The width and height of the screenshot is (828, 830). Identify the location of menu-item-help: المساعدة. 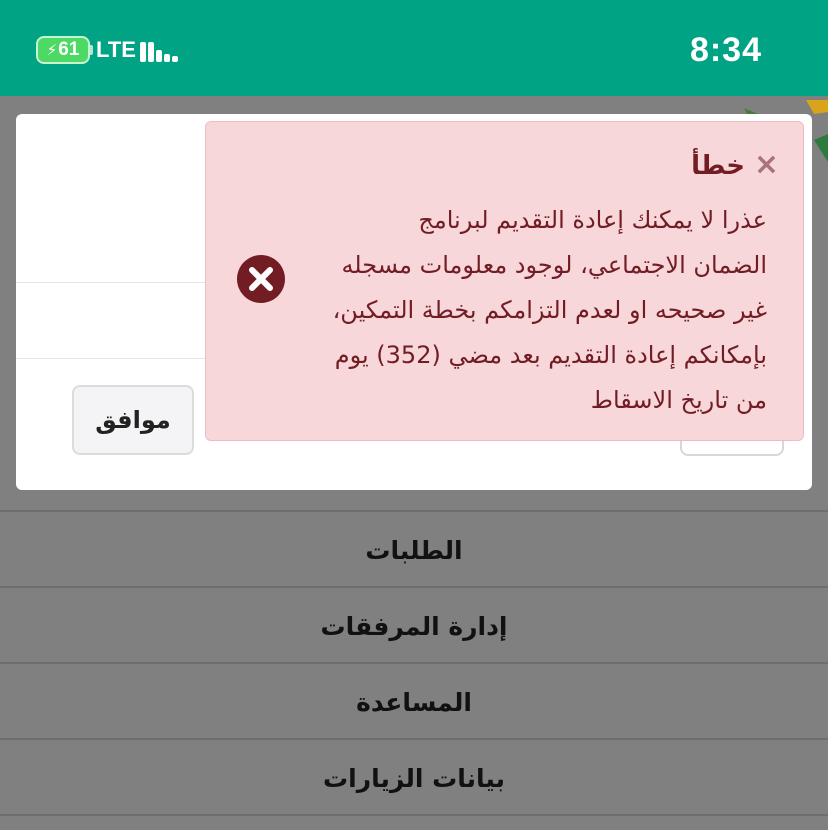
(414, 702).